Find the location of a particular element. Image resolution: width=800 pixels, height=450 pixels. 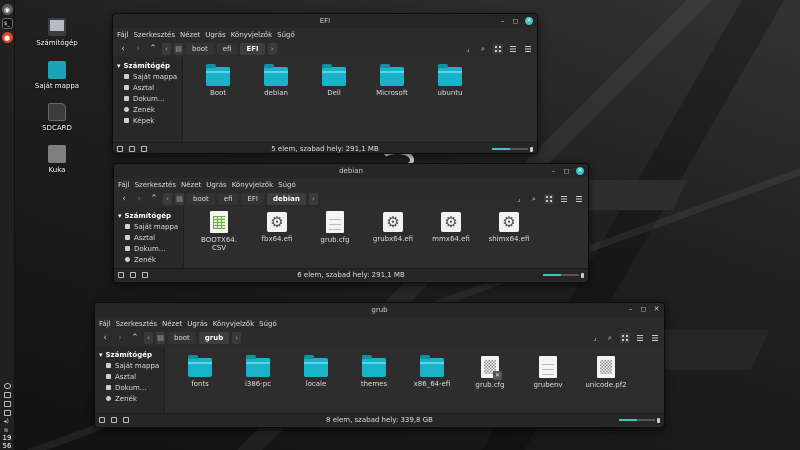

file-item: ⚙ mmx64.efi is located at coordinates (451, 235).